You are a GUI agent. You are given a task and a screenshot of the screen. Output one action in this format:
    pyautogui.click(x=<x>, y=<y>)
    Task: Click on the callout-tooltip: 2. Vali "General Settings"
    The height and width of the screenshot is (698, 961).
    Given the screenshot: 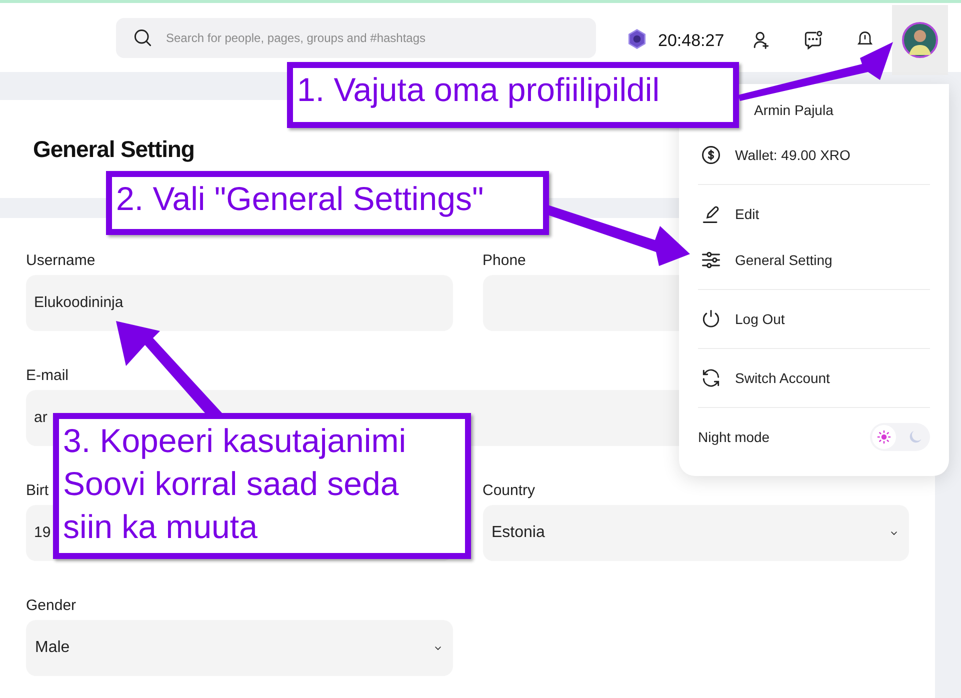 What is the action you would take?
    pyautogui.click(x=327, y=203)
    